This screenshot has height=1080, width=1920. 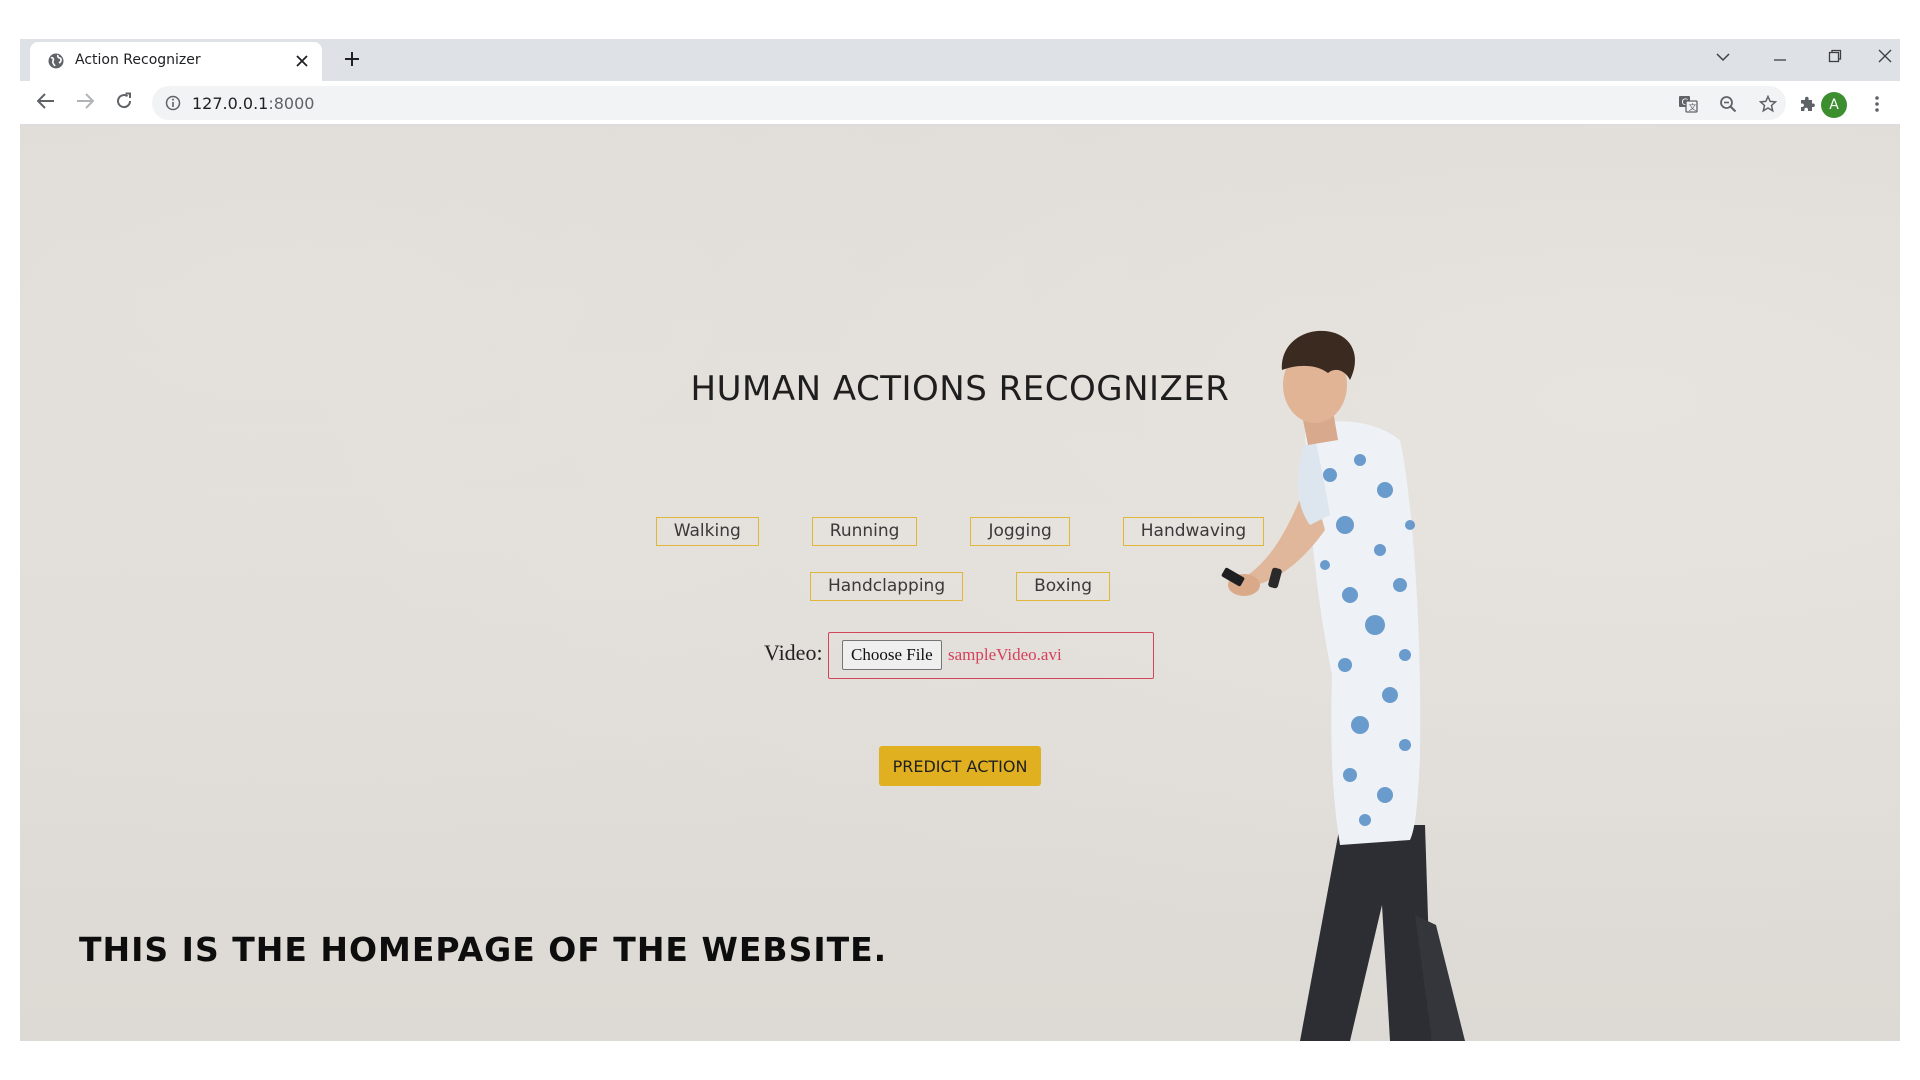 I want to click on info-icon, so click(x=173, y=103).